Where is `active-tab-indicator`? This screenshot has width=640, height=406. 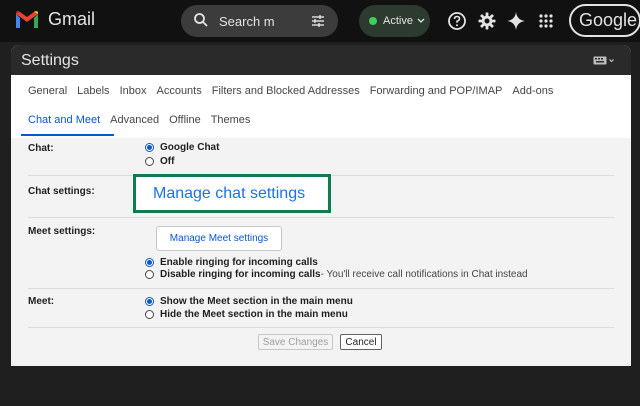 active-tab-indicator is located at coordinates (67, 135).